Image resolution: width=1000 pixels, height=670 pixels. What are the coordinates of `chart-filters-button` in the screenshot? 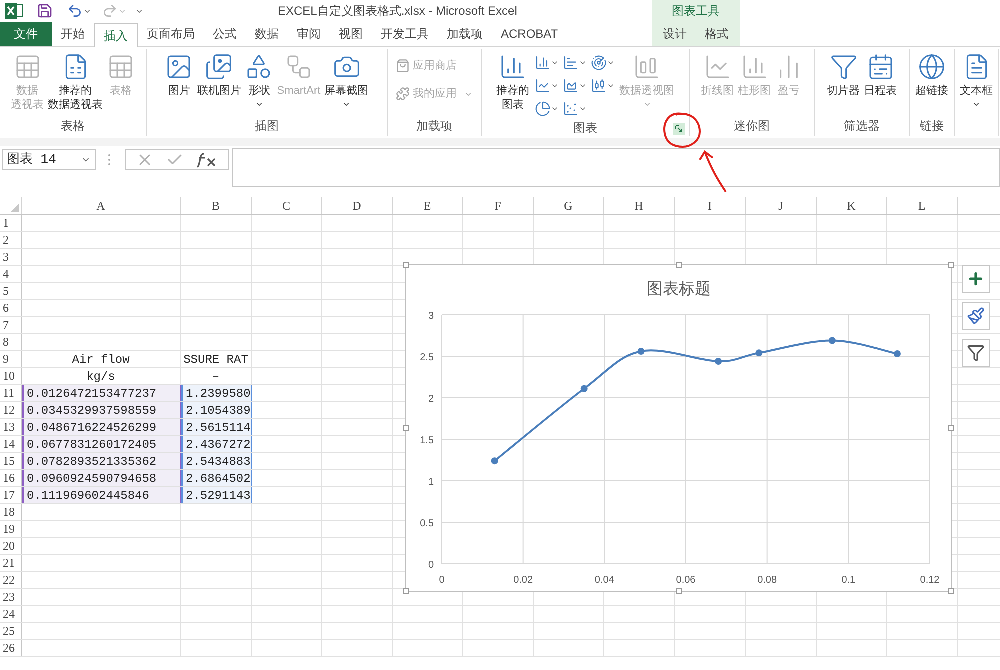 It's located at (976, 353).